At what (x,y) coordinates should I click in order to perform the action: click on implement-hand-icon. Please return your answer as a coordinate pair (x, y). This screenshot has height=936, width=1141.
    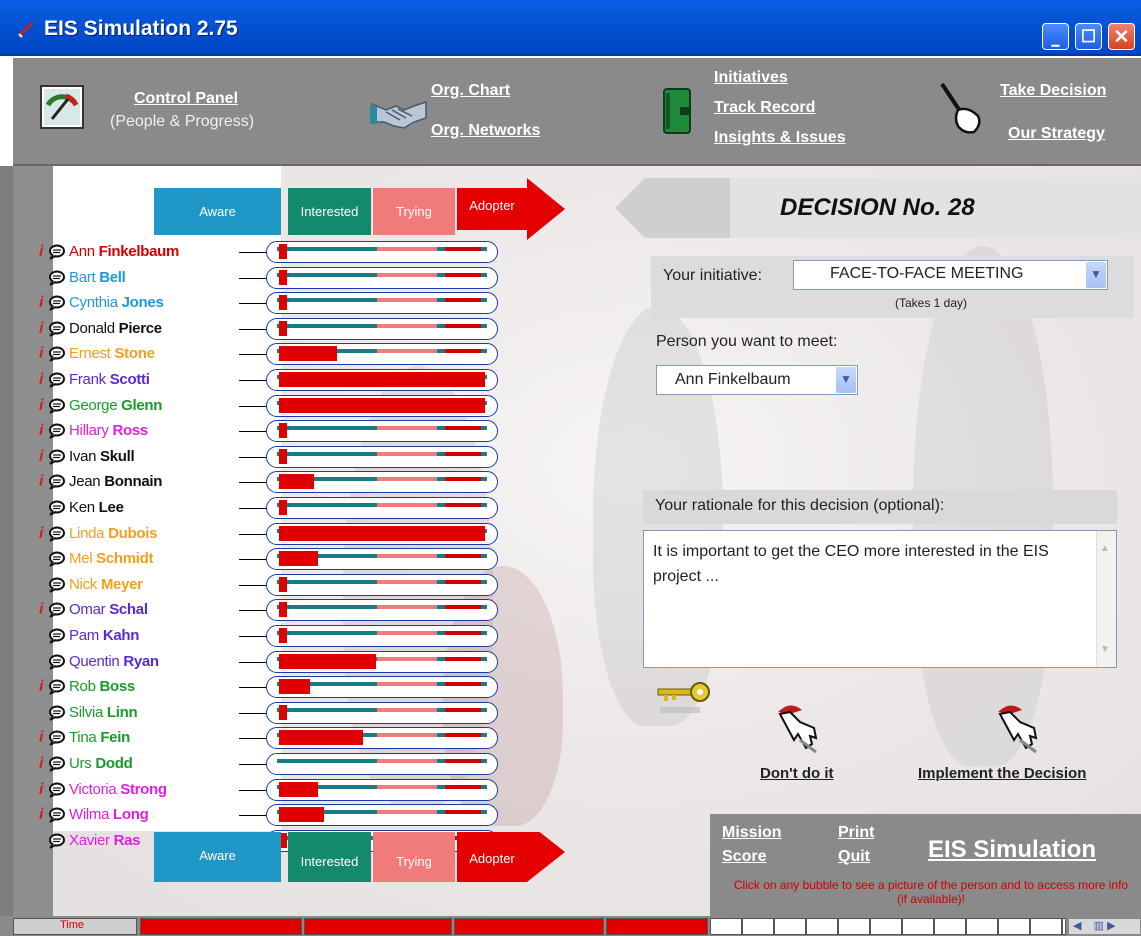
    Looking at the image, I should click on (1020, 729).